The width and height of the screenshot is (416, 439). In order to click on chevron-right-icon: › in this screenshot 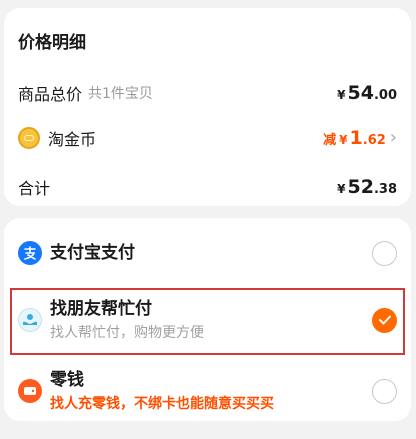, I will do `click(393, 138)`.